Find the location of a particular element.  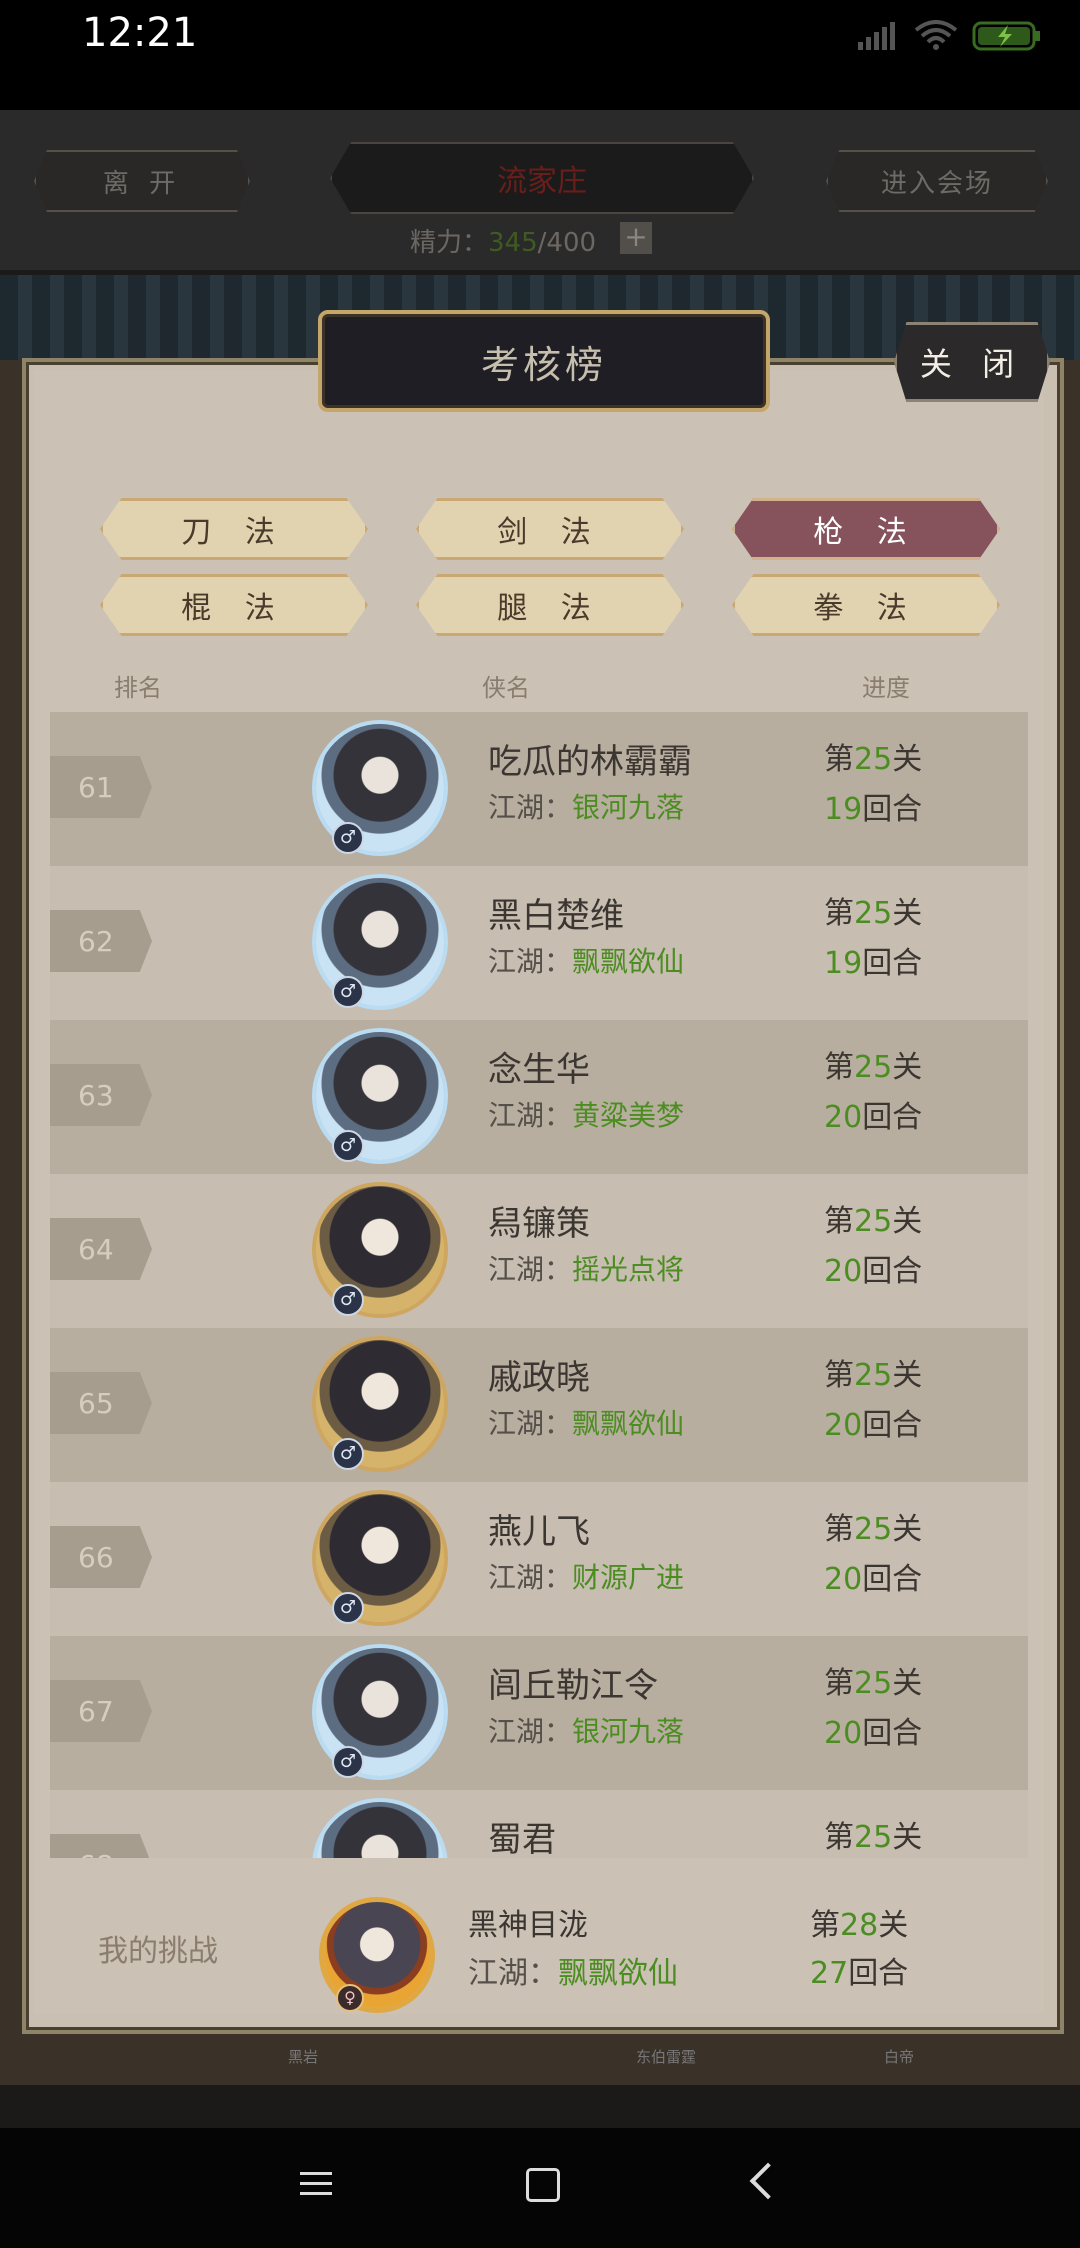

ranking-row: 64 ♂ 舄镰策 江湖：摇光点将 第25关 20回合 is located at coordinates (539, 1251).